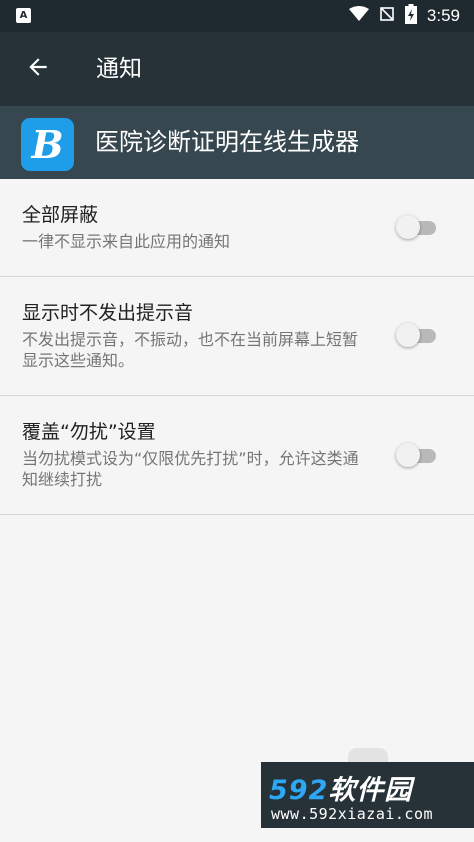  I want to click on status-icons: 3:59, so click(404, 16).